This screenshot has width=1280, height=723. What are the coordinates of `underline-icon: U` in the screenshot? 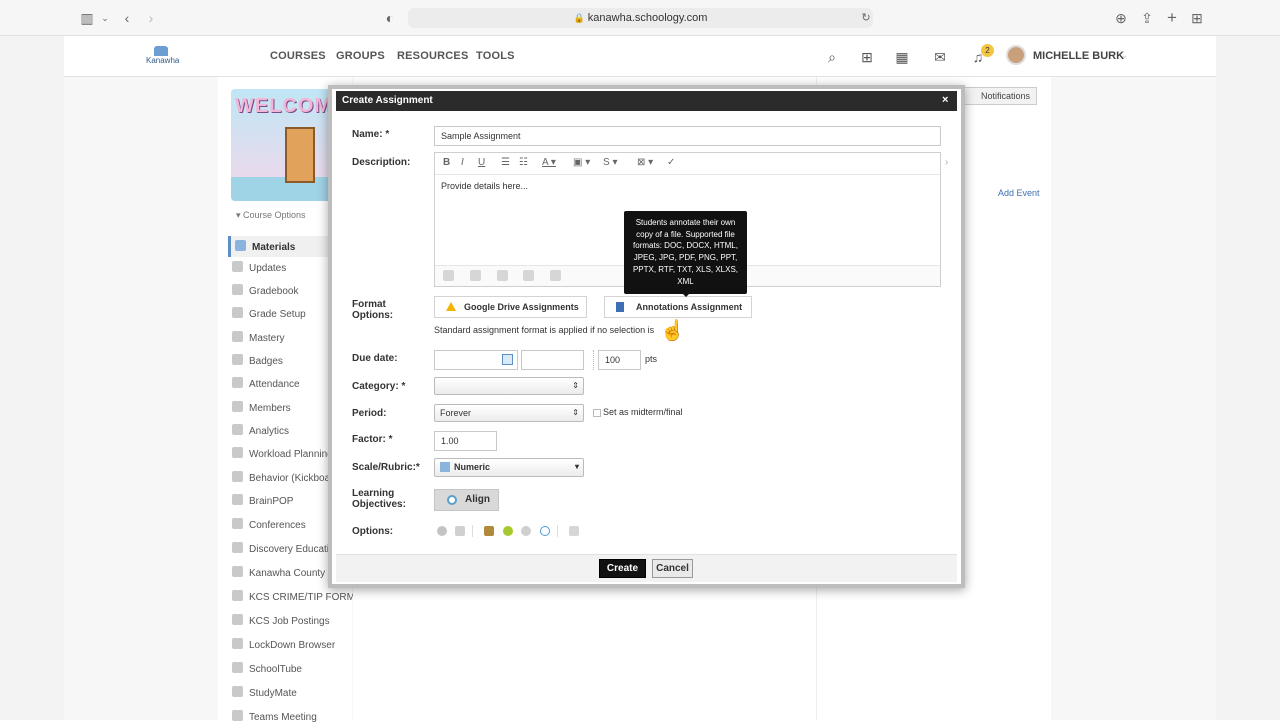 It's located at (481, 162).